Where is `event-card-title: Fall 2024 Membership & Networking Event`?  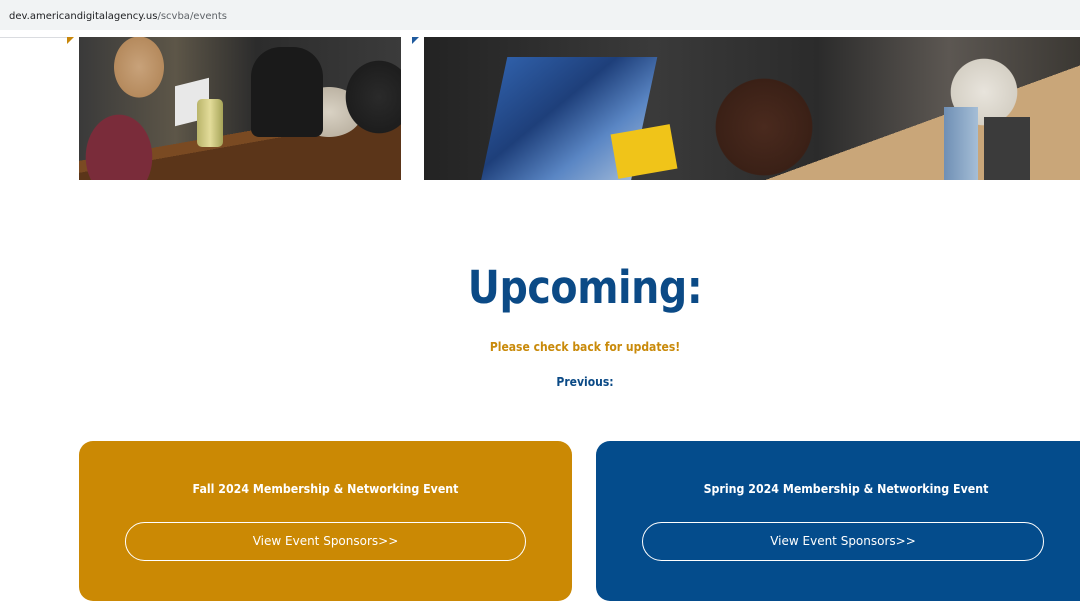
event-card-title: Fall 2024 Membership & Networking Event is located at coordinates (326, 489).